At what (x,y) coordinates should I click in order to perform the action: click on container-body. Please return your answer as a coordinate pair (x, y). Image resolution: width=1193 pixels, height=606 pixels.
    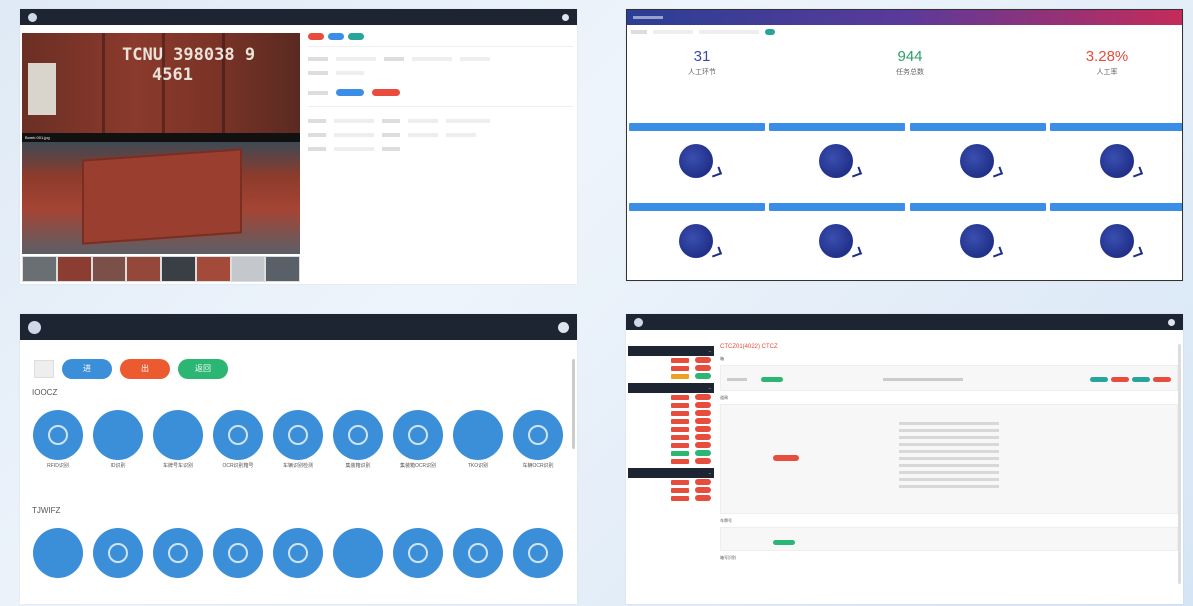
    Looking at the image, I should click on (162, 196).